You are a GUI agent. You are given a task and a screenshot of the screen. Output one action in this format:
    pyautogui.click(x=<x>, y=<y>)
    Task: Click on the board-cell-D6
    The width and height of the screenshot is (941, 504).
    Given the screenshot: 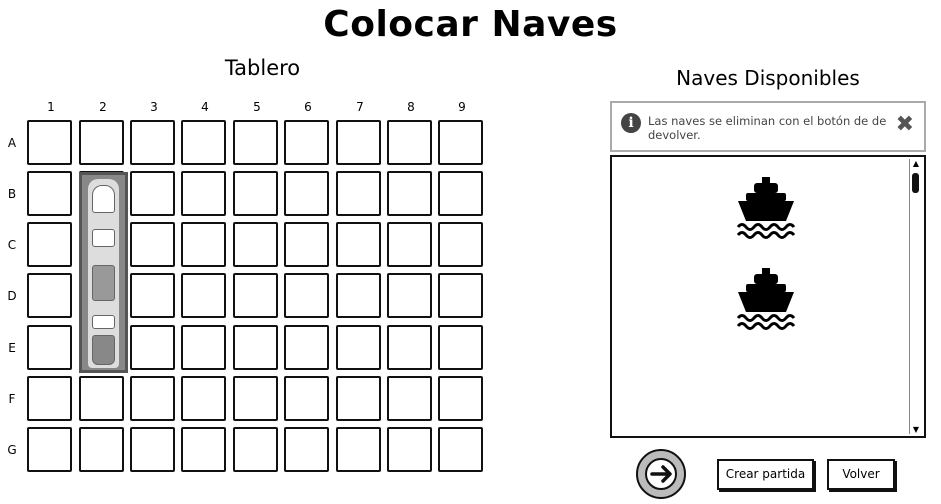 What is the action you would take?
    pyautogui.click(x=306, y=295)
    